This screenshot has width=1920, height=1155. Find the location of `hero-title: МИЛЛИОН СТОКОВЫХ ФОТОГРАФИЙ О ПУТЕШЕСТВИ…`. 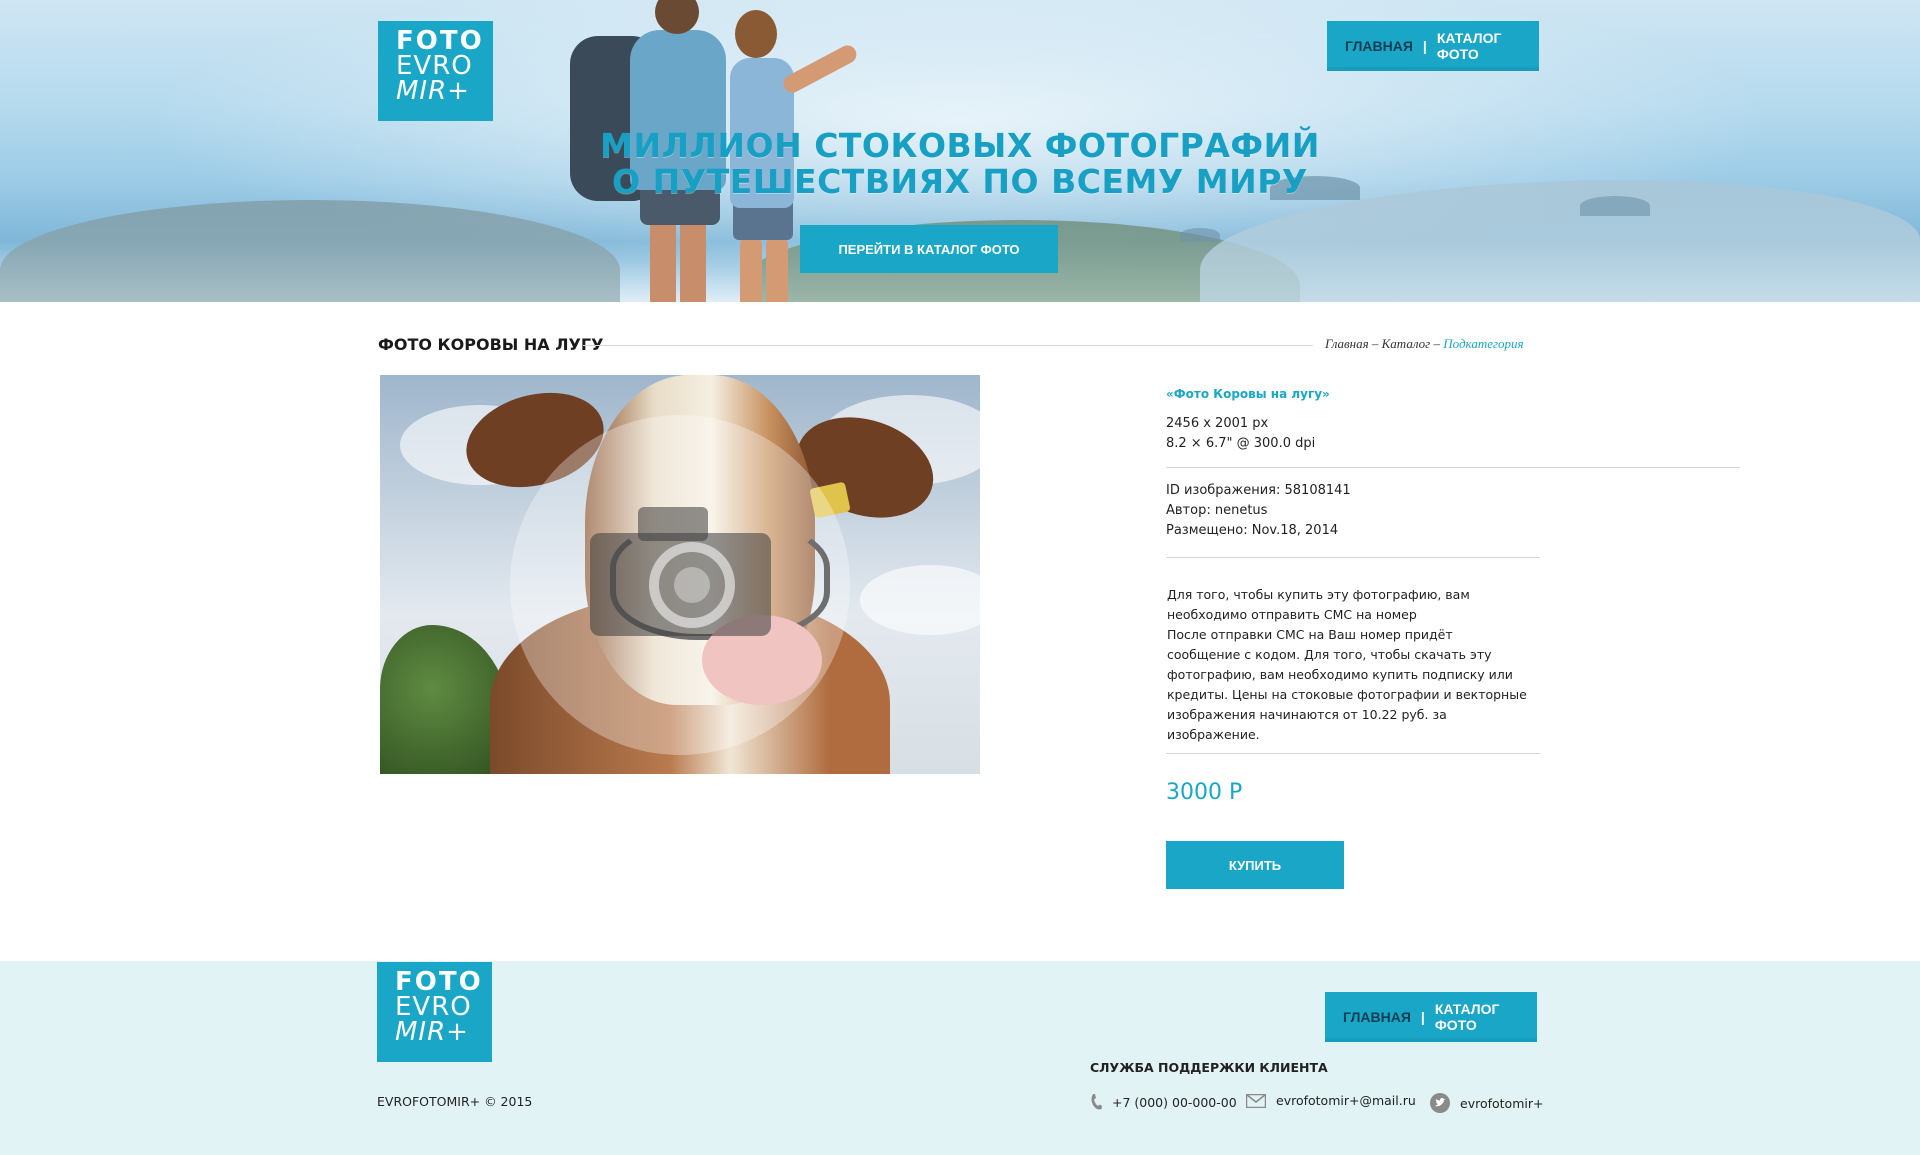

hero-title: МИЛЛИОН СТОКОВЫХ ФОТОГРАФИЙ О ПУТЕШЕСТВИ… is located at coordinates (960, 164).